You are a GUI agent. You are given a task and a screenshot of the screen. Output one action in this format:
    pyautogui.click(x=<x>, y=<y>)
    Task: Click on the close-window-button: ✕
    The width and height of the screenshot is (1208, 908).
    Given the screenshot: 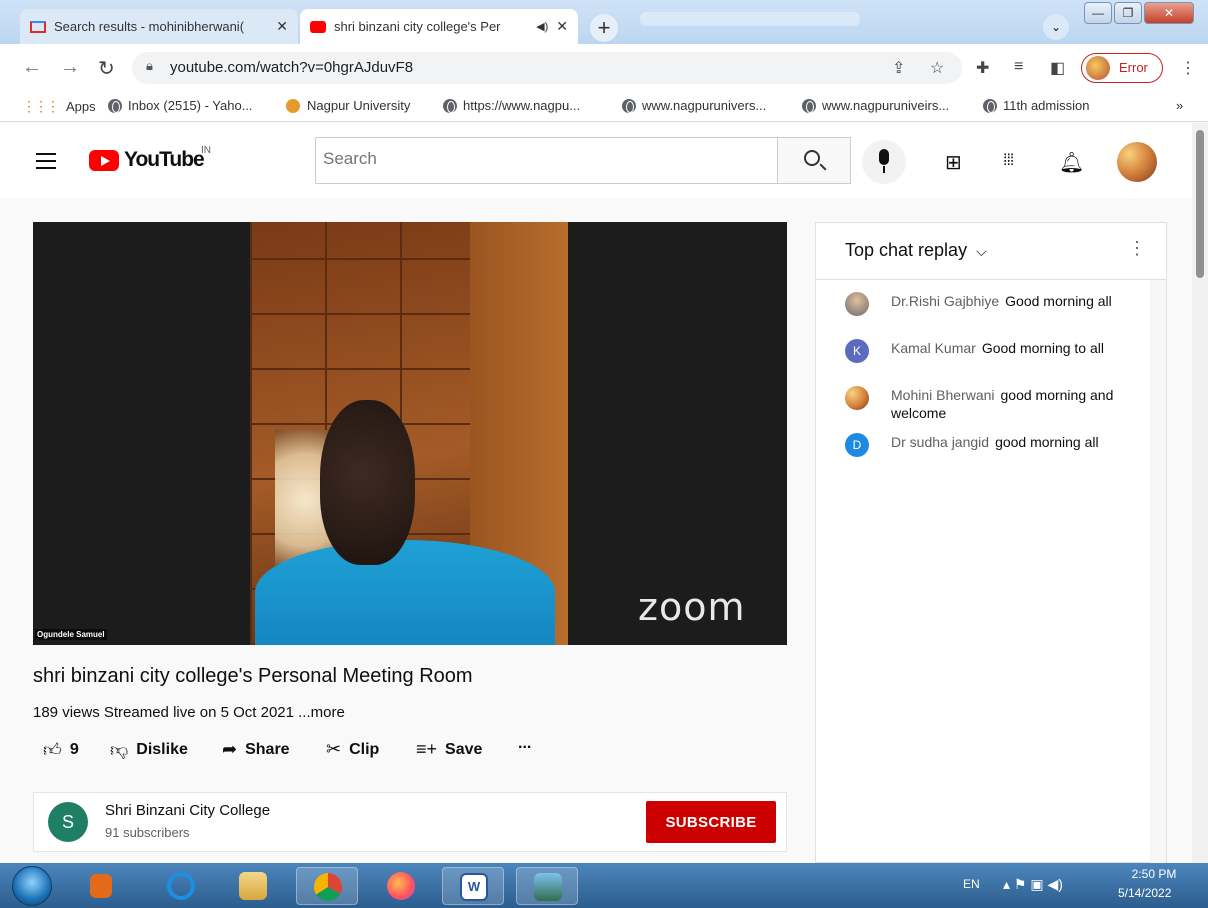 What is the action you would take?
    pyautogui.click(x=1169, y=13)
    